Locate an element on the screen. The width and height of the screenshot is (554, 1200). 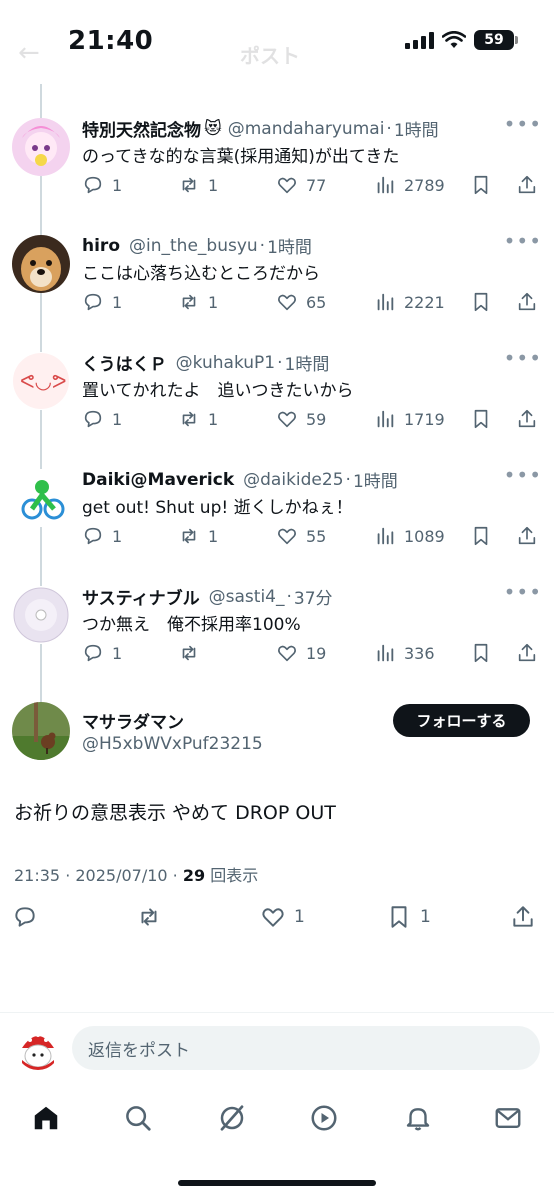
home-icon is located at coordinates (46, 1118).